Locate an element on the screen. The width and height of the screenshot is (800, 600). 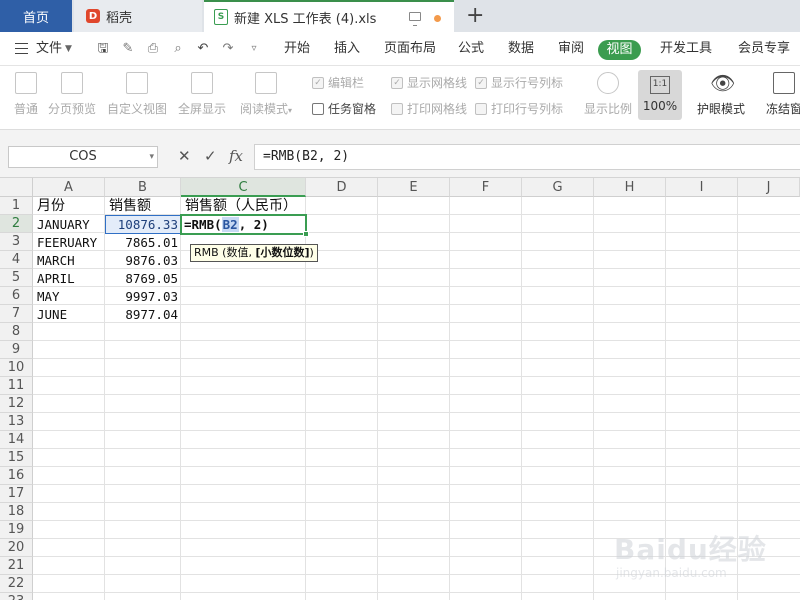
formula-input: =RMB(B2, 2) is located at coordinates (527, 157).